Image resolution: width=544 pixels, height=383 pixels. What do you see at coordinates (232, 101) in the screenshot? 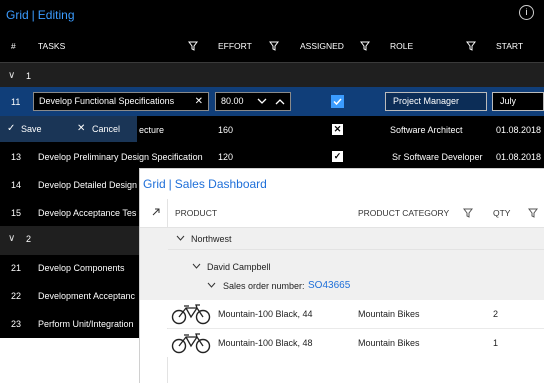
I see `effort-value: 80.00` at bounding box center [232, 101].